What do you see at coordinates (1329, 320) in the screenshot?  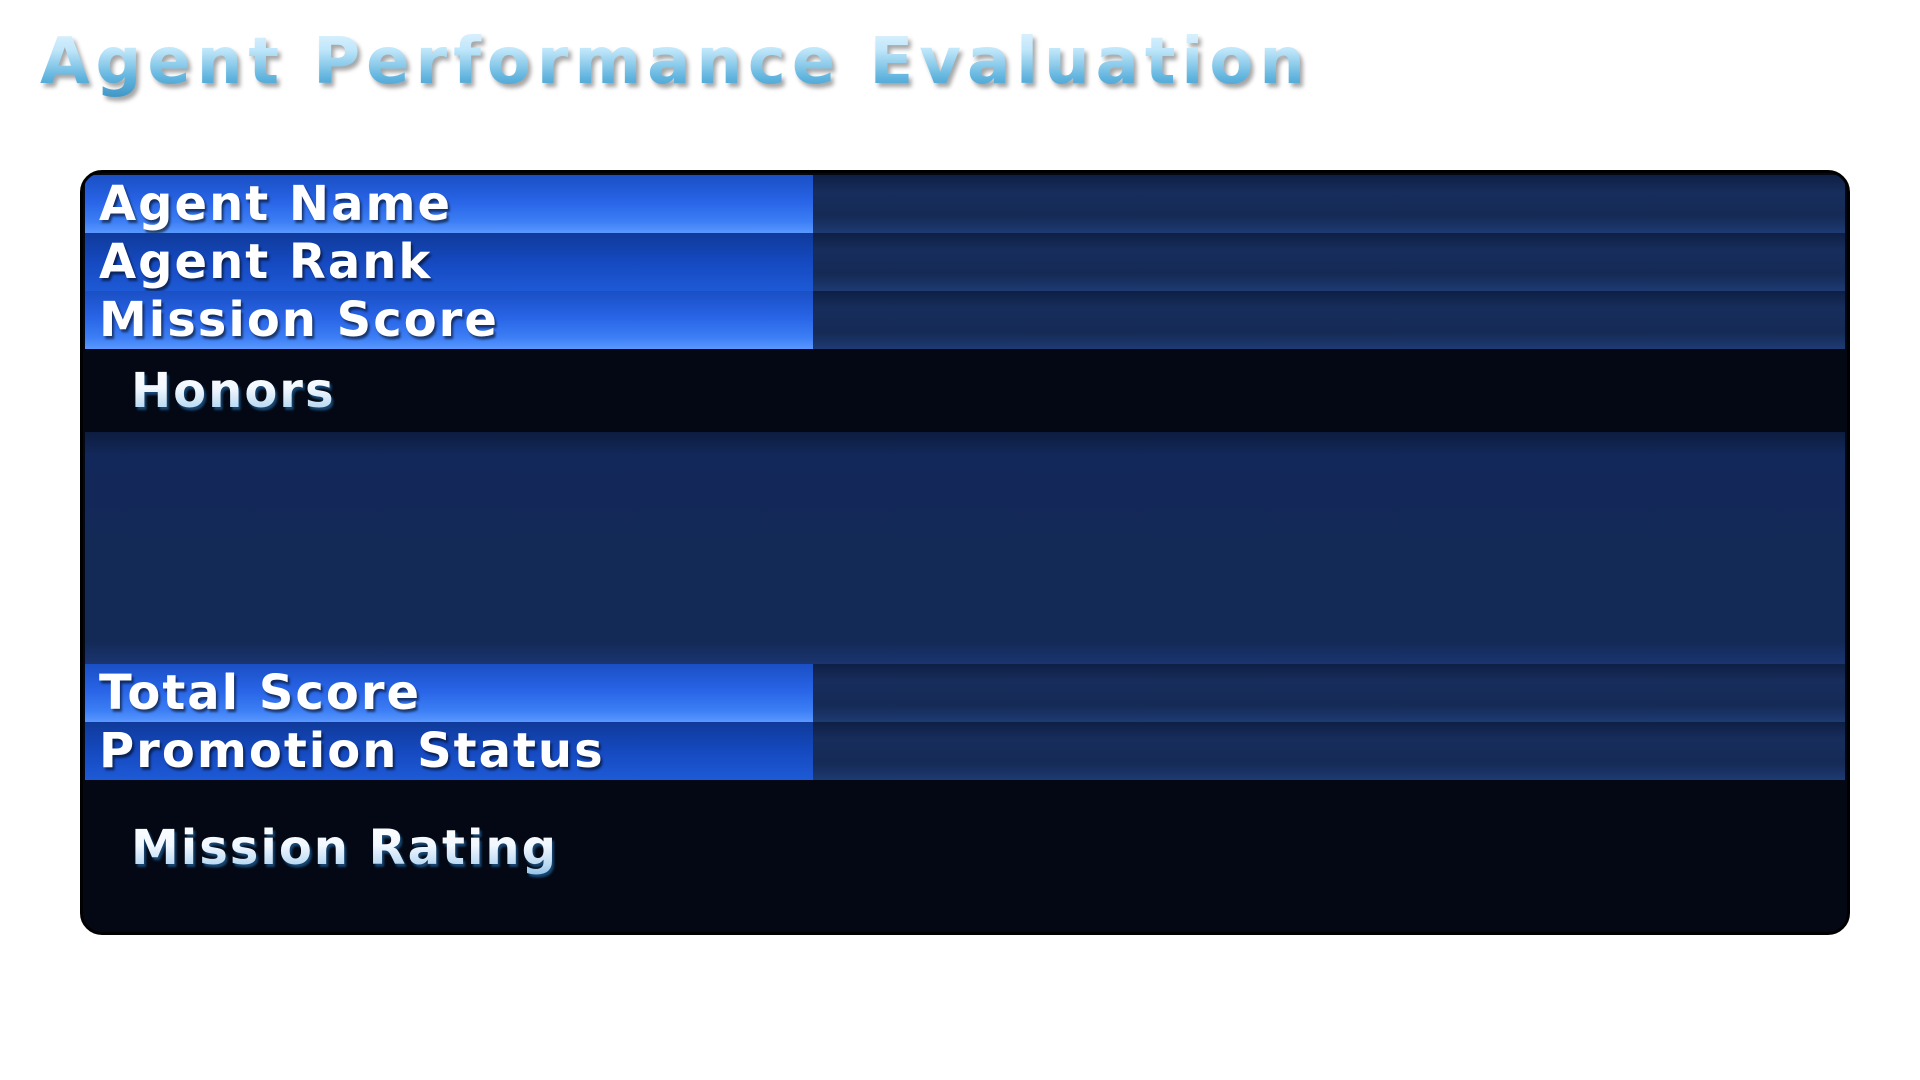 I see `mission-score-value` at bounding box center [1329, 320].